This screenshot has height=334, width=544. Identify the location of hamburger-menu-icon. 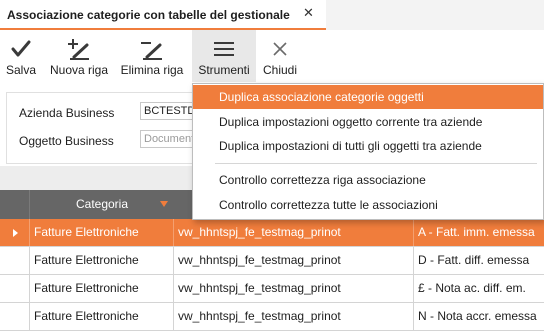
(224, 49).